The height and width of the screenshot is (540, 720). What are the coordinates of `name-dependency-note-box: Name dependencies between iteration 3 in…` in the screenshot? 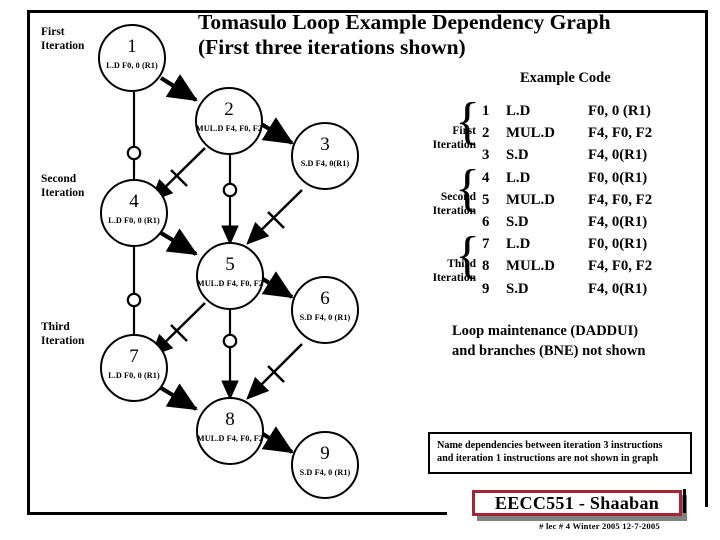 It's located at (560, 453).